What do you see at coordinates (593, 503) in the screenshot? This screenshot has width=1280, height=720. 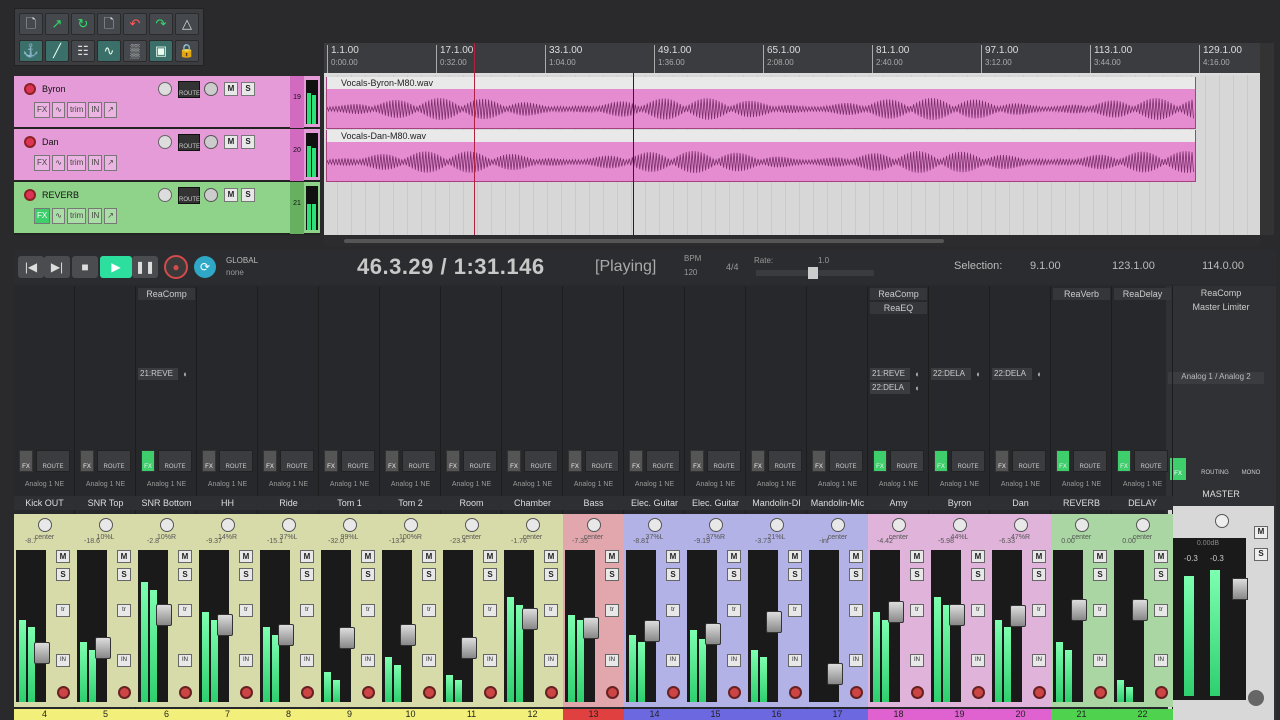 I see `channel-name: Bass` at bounding box center [593, 503].